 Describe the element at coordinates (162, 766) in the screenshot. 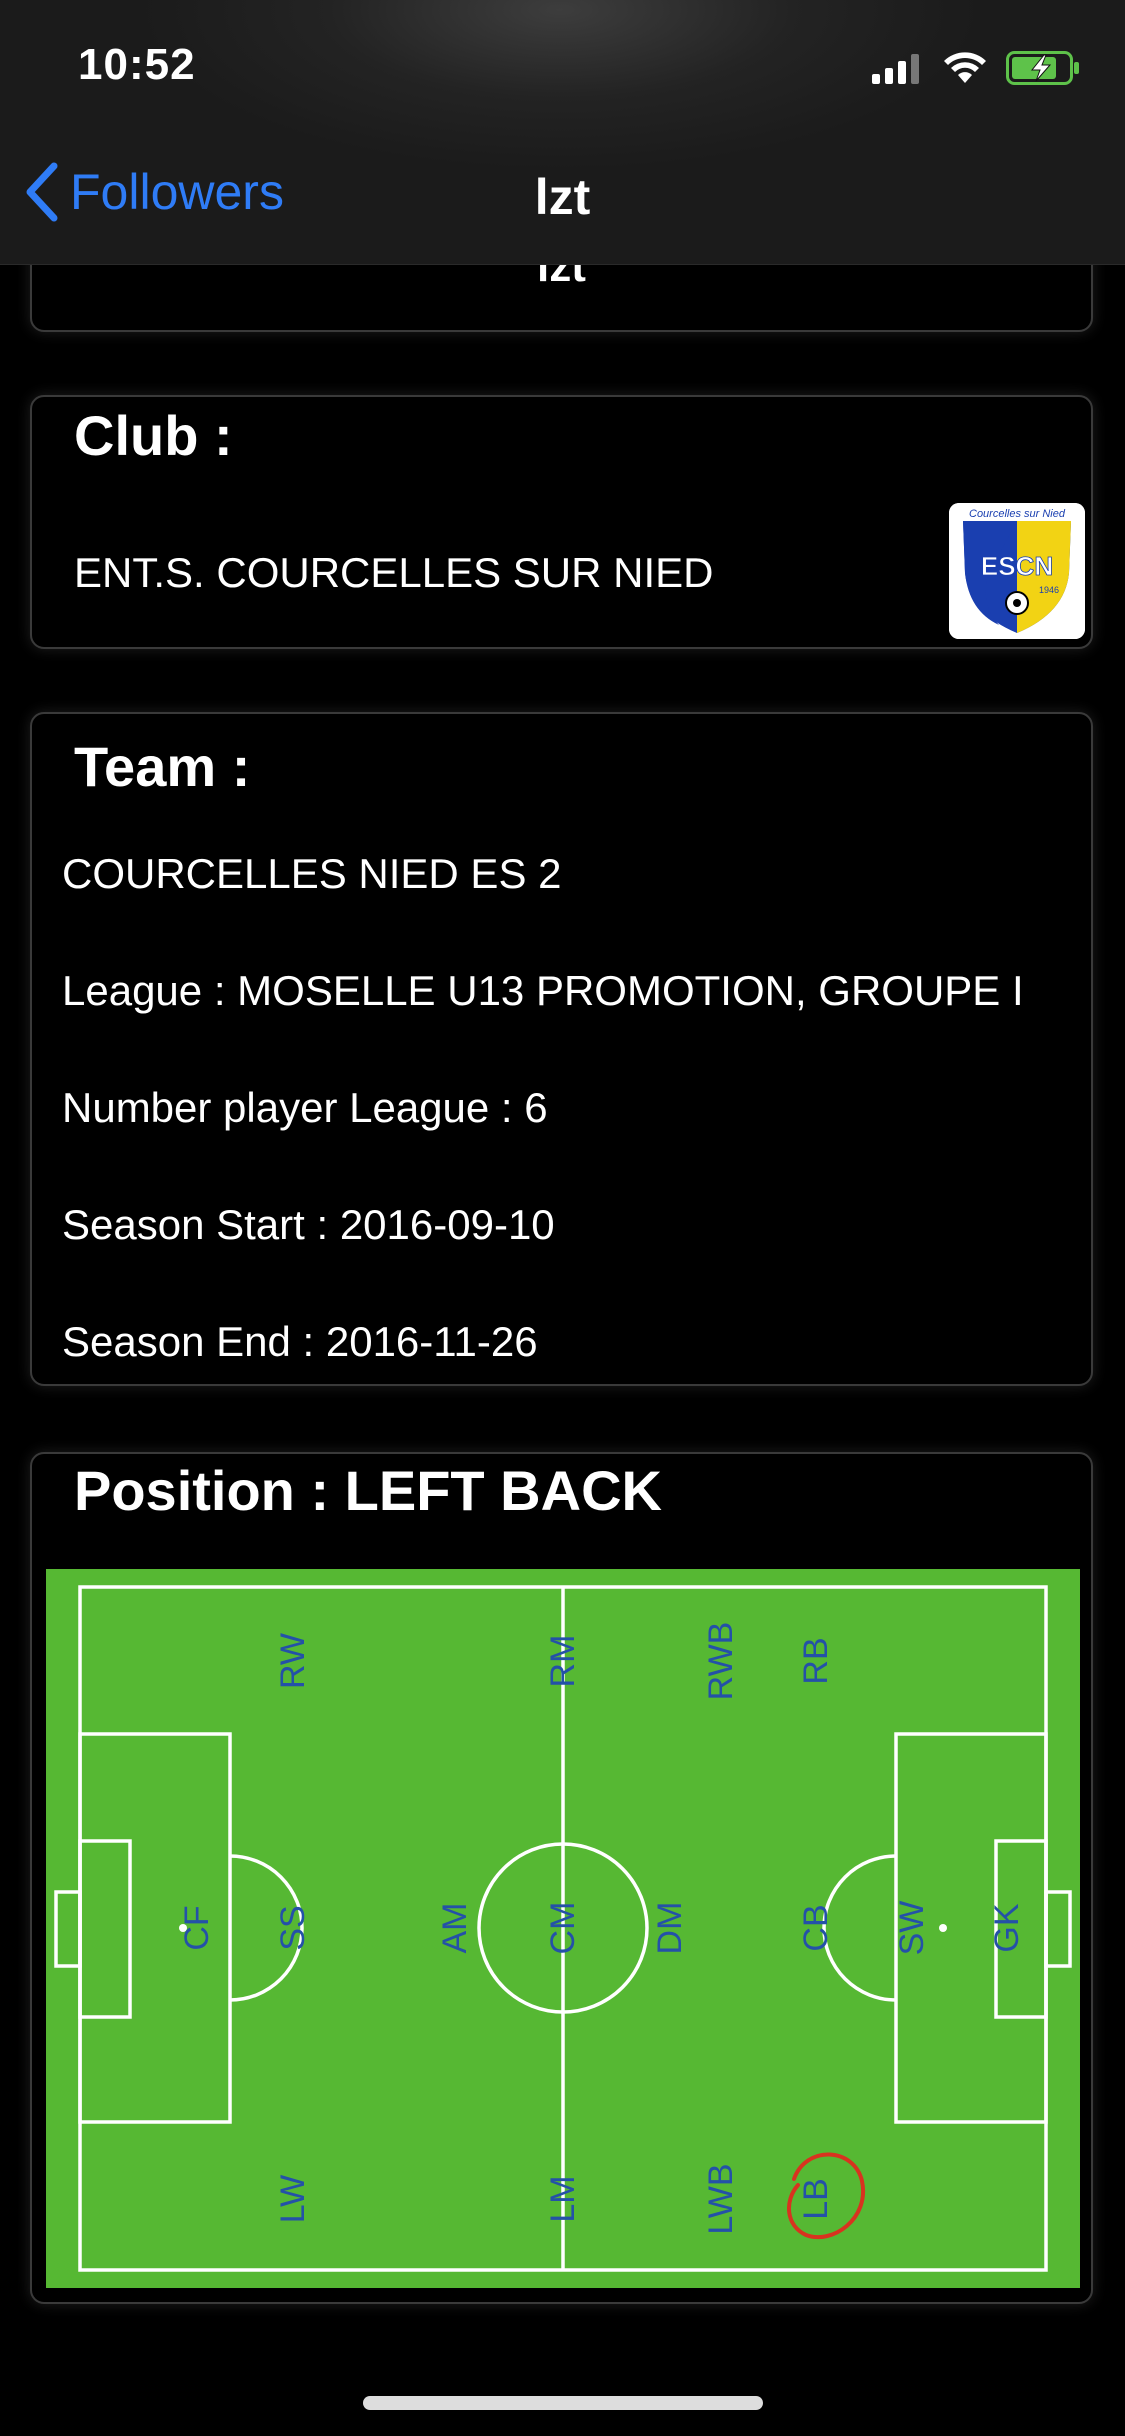

I see `team-title: Team :` at that location.